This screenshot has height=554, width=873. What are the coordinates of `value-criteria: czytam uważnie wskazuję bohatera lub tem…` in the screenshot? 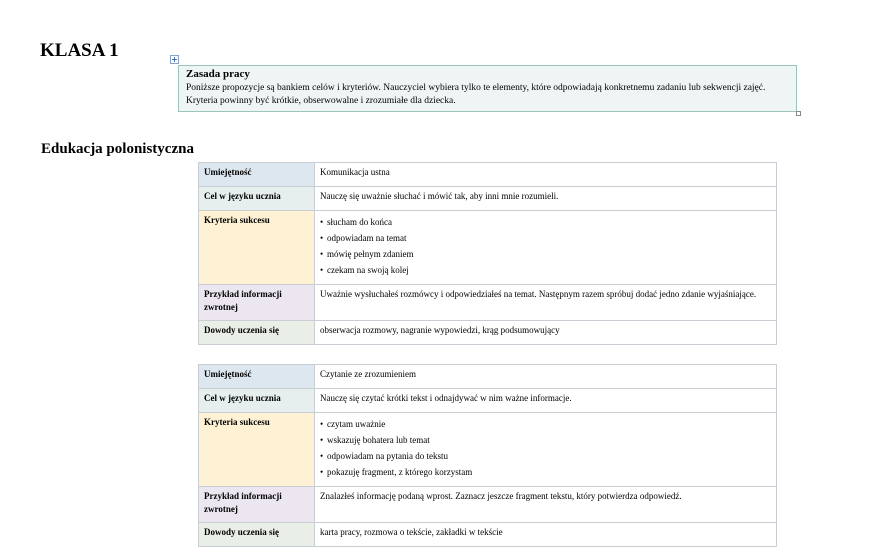 It's located at (545, 449).